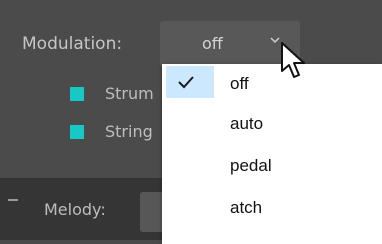  What do you see at coordinates (77, 94) in the screenshot?
I see `strum-checkbox` at bounding box center [77, 94].